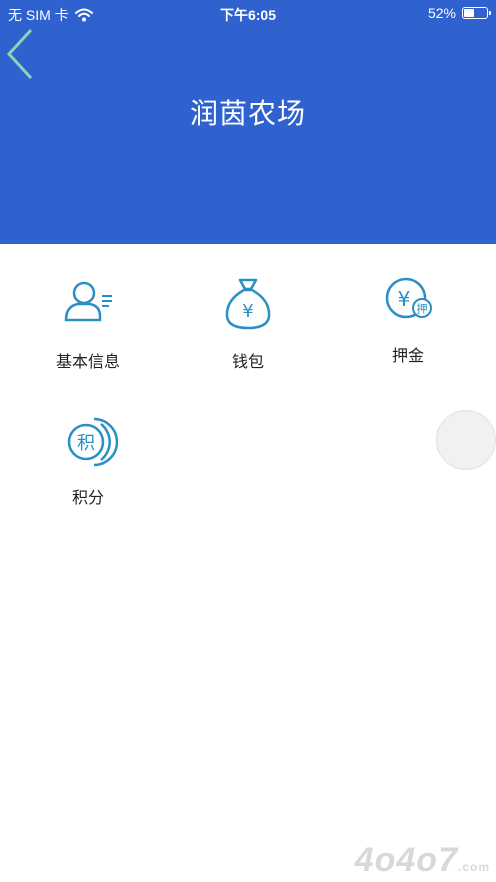 This screenshot has height=882, width=496. I want to click on status-time: 下午6:05, so click(248, 15).